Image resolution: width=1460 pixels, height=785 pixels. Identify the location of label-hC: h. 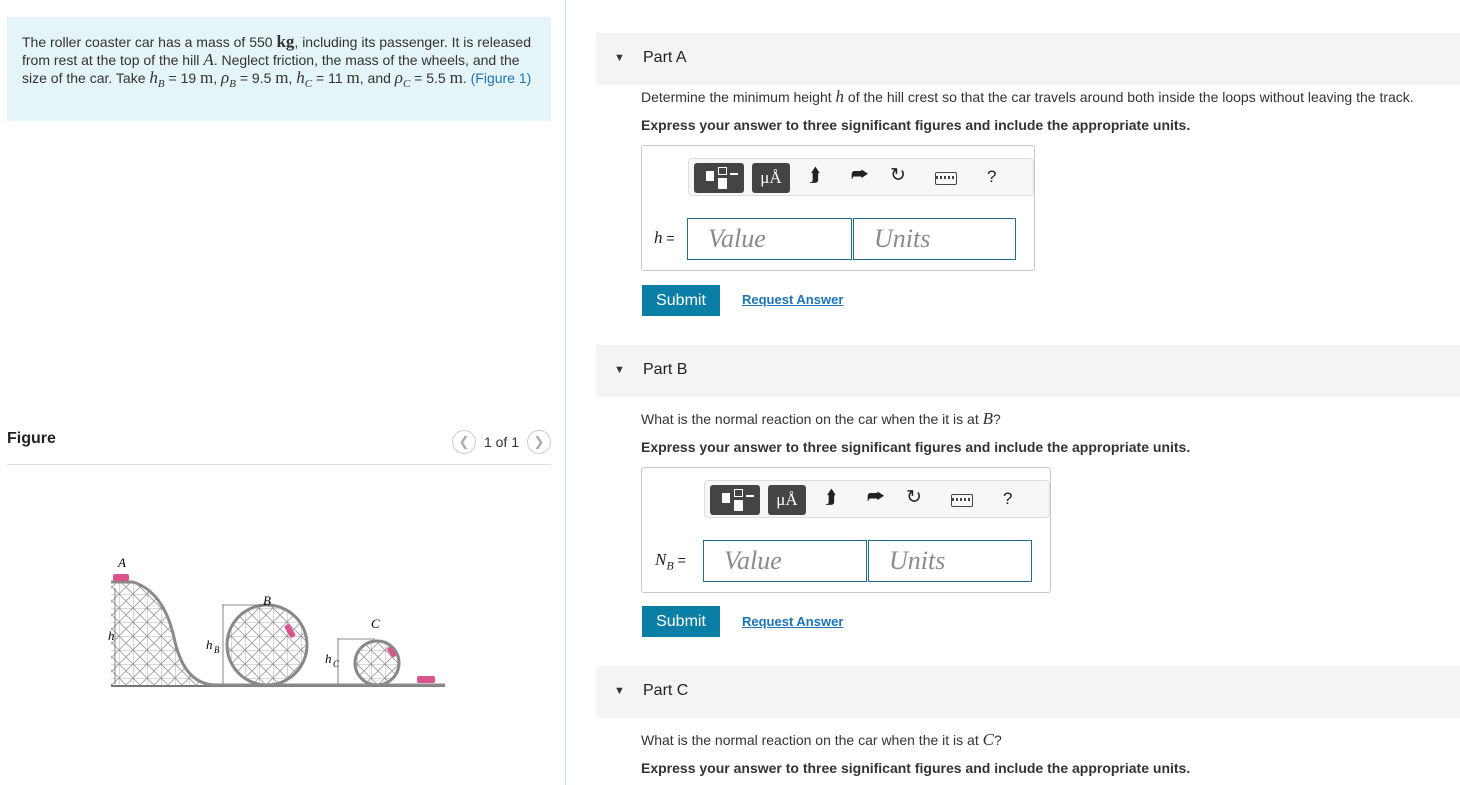
(328, 658).